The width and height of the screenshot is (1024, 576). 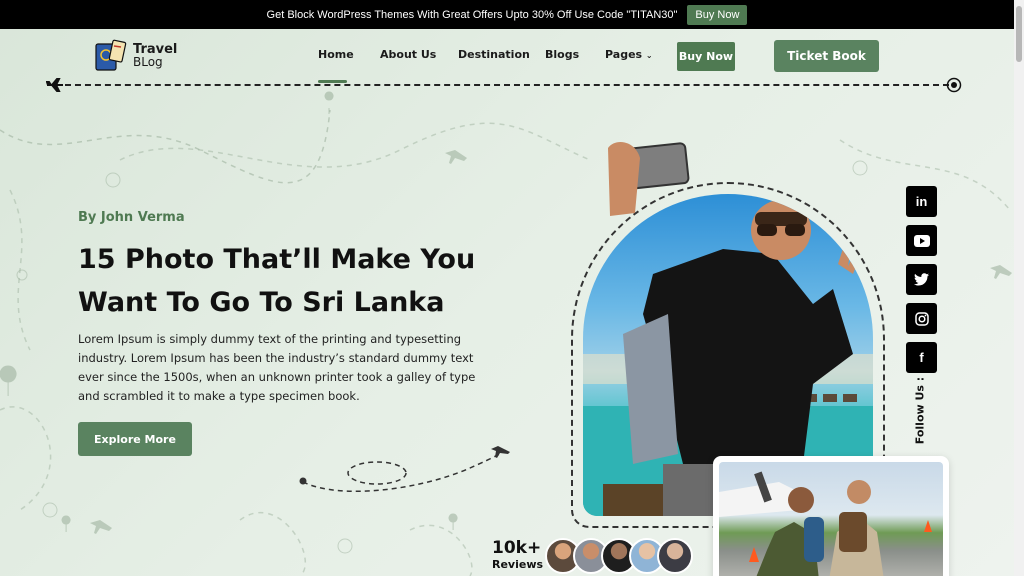 What do you see at coordinates (649, 179) in the screenshot?
I see `selfie-phone-image` at bounding box center [649, 179].